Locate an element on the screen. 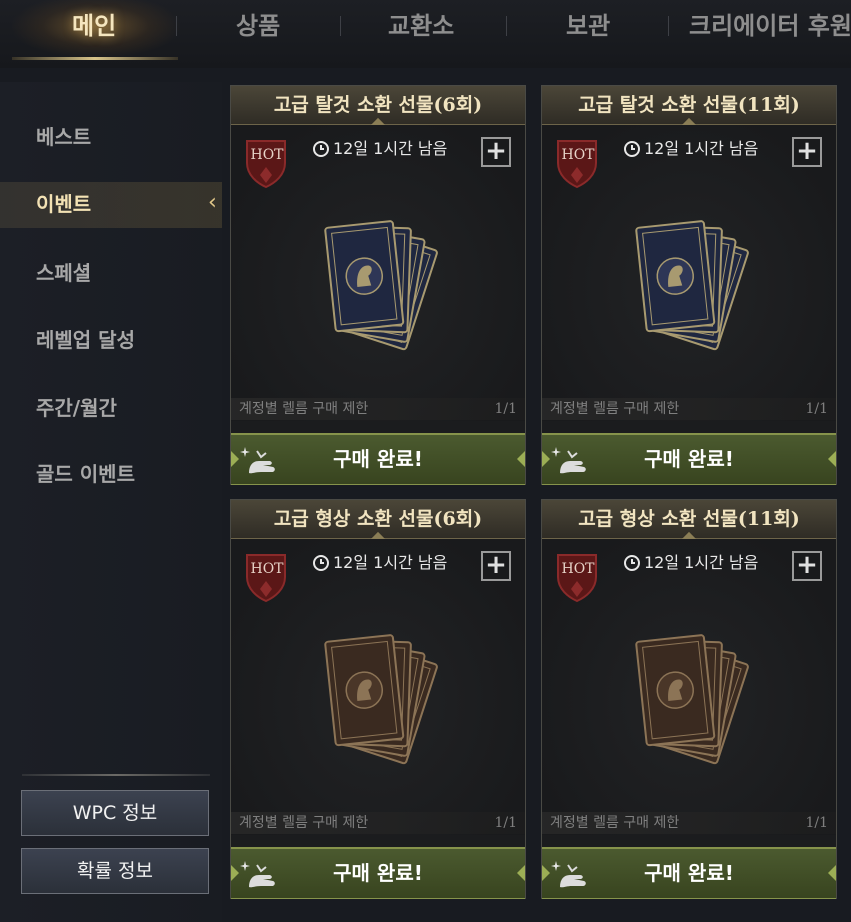  sidebar-item-weekly-monthly: 주간/월간 is located at coordinates (76, 406).